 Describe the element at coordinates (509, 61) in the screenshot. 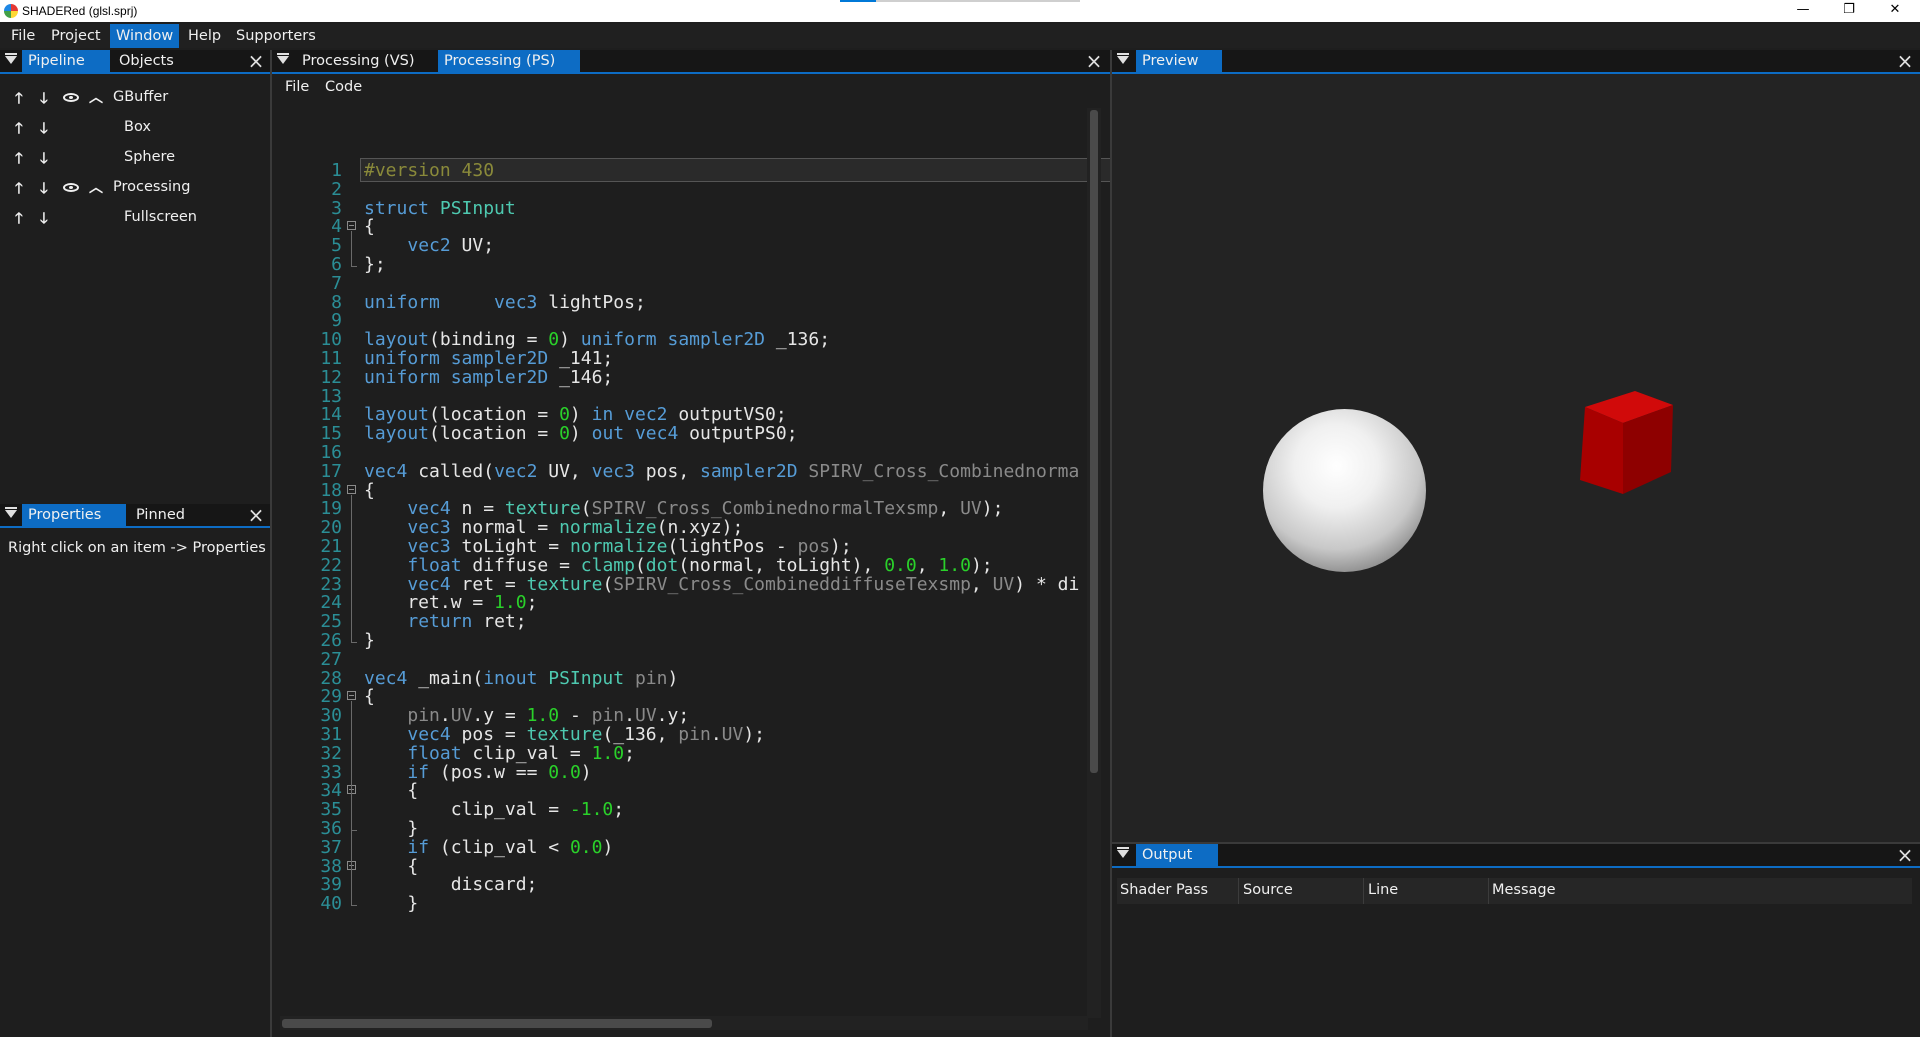

I see `tab-processing-ps: Processing (PS)` at that location.